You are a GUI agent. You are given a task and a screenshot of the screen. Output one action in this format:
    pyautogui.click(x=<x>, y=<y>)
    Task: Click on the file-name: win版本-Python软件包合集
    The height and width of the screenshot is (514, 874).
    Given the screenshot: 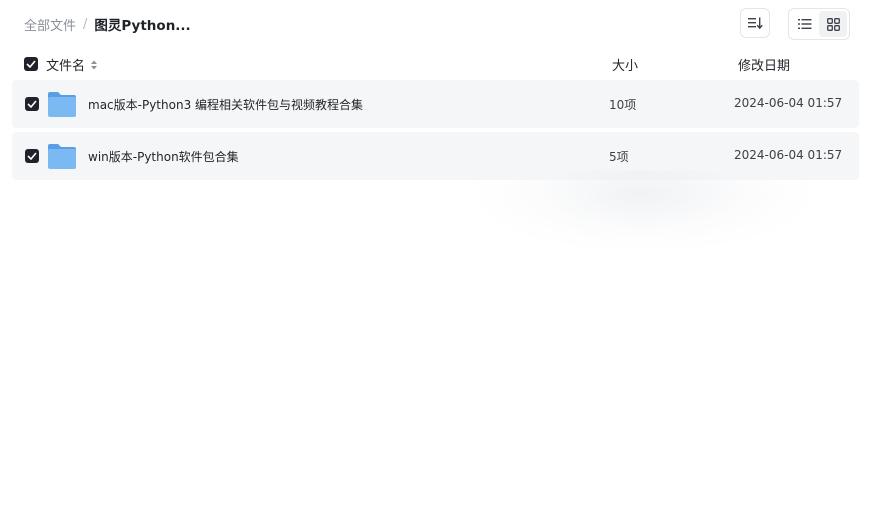 What is the action you would take?
    pyautogui.click(x=163, y=156)
    